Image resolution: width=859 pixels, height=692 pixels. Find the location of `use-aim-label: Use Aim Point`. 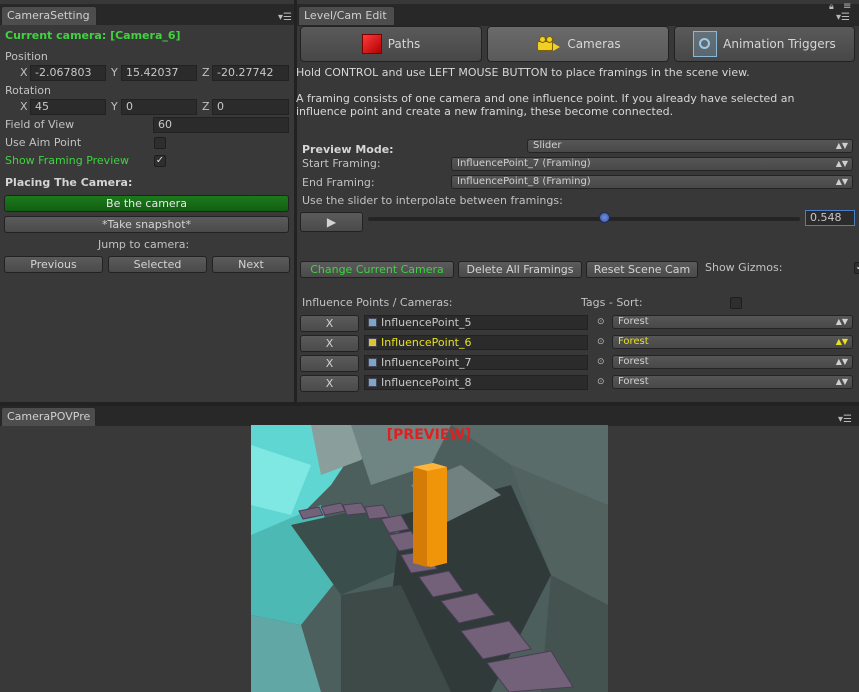

use-aim-label: Use Aim Point is located at coordinates (43, 142).